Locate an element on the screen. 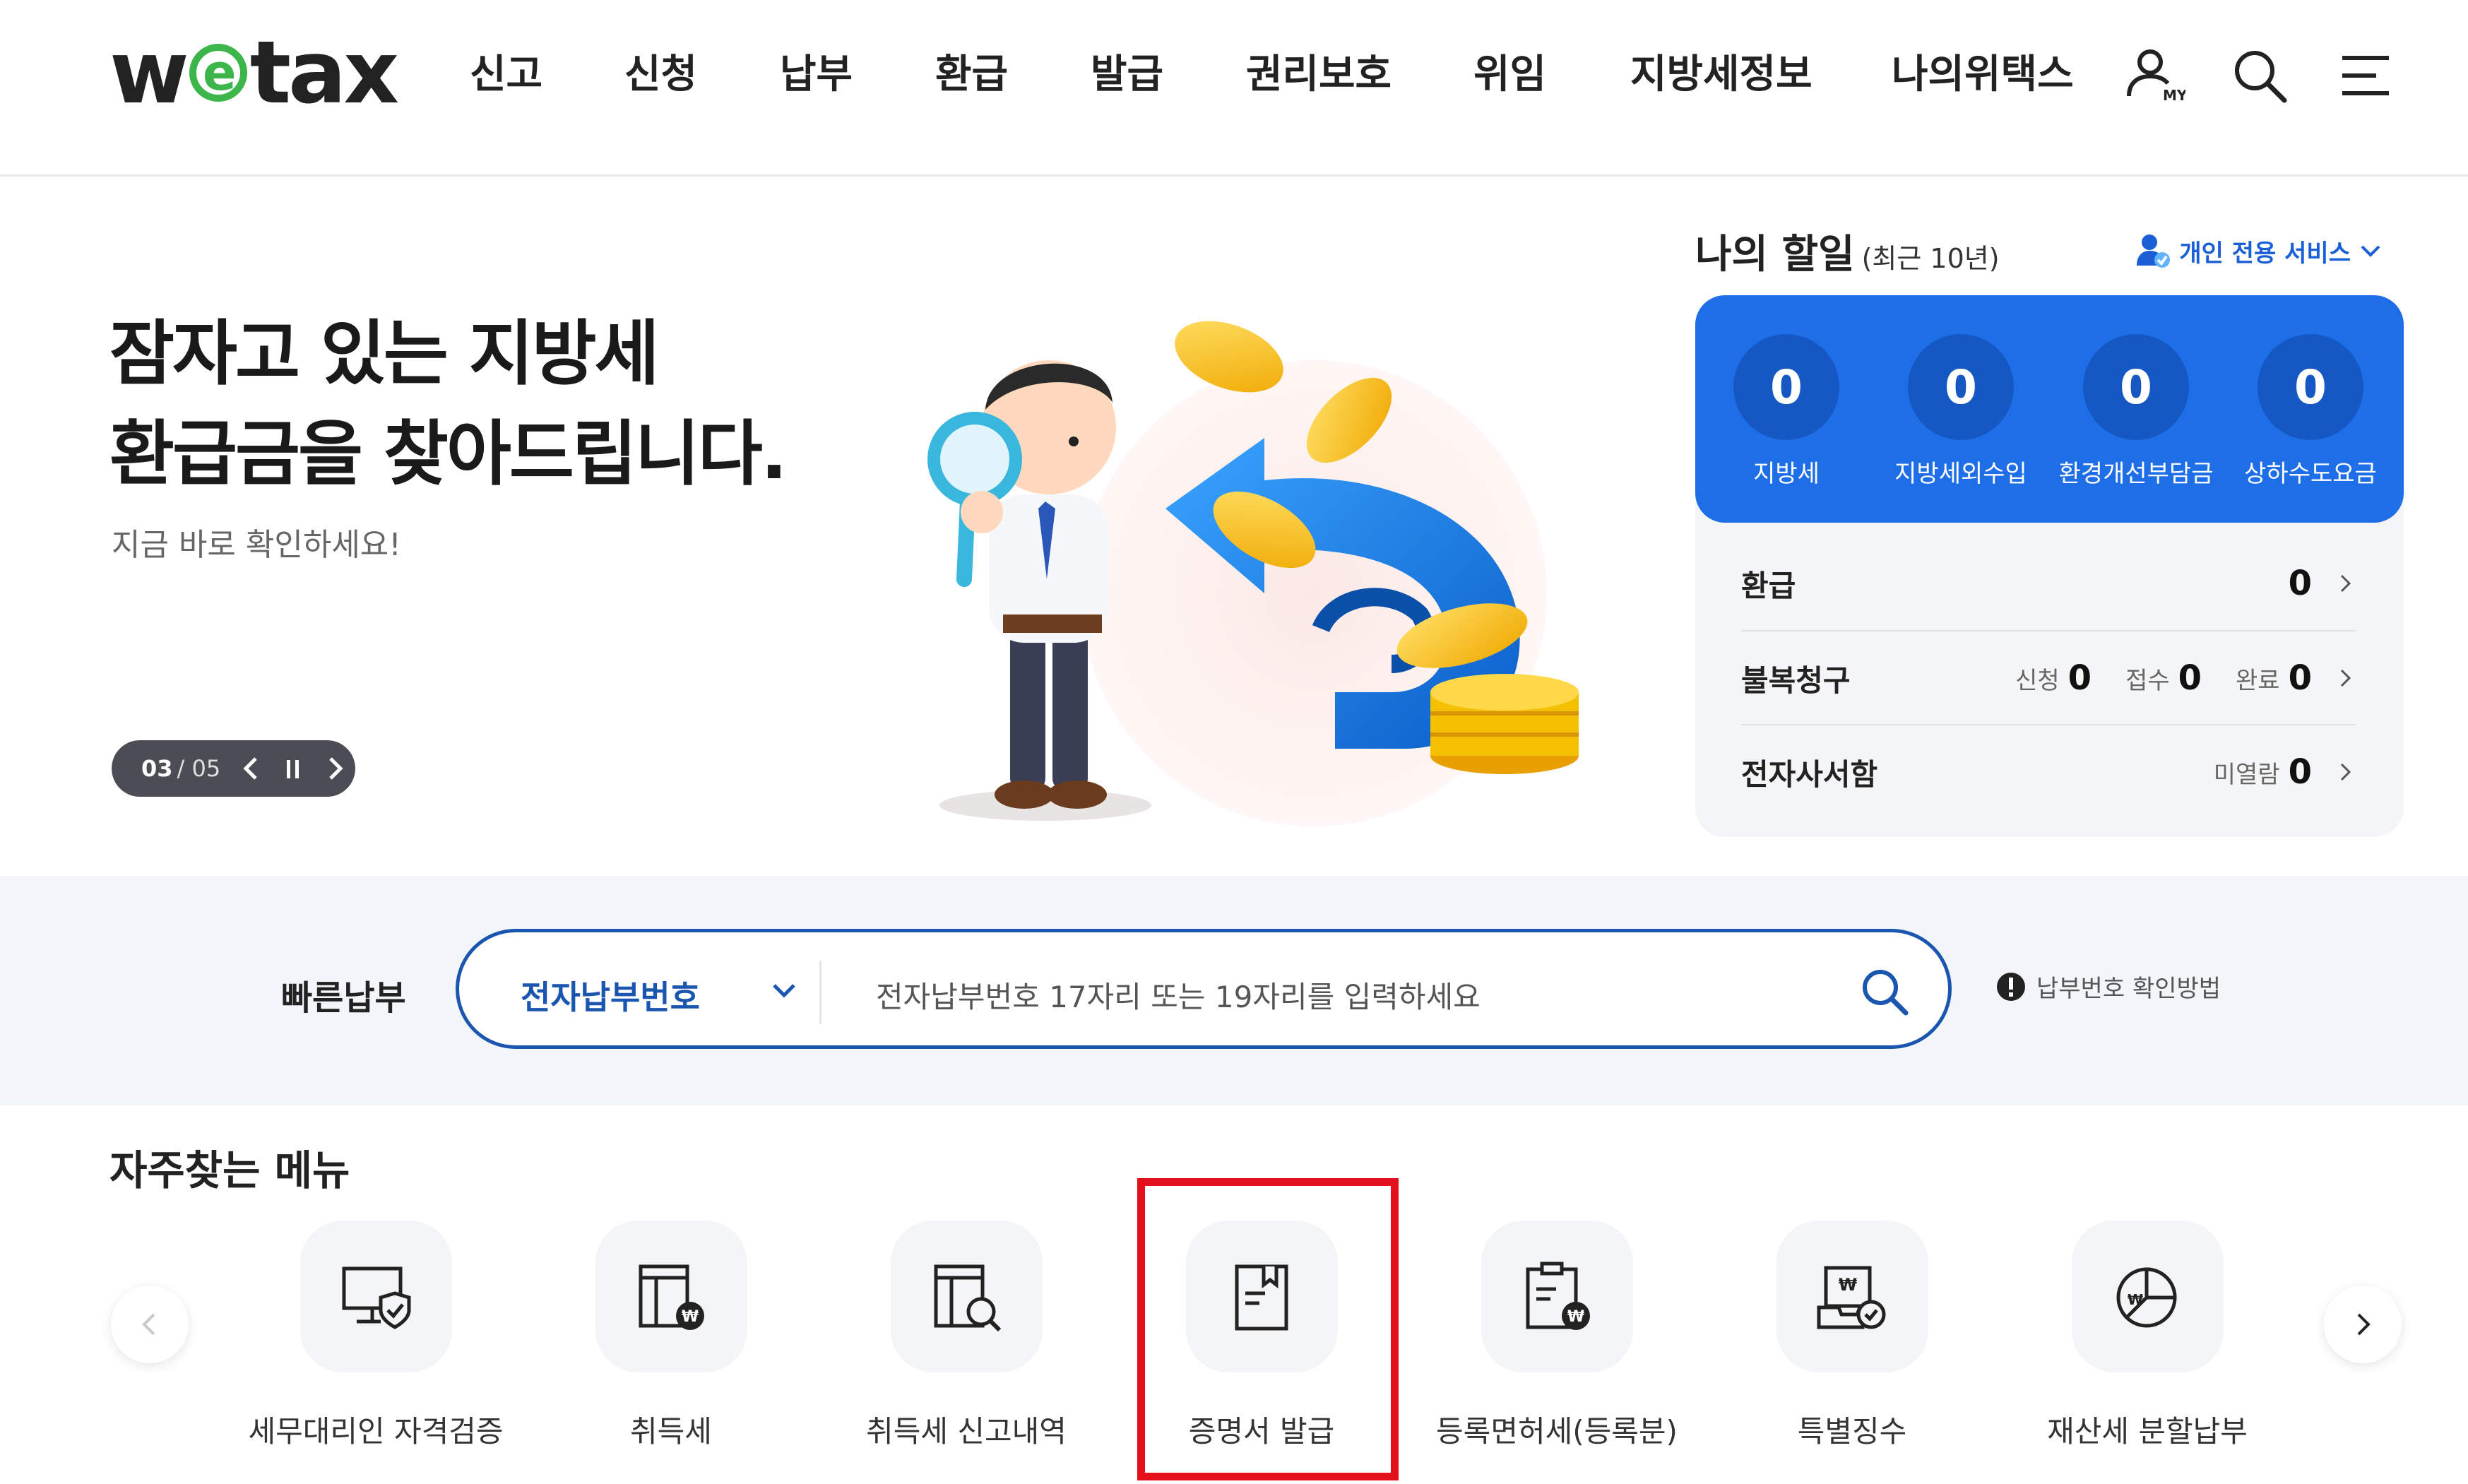  count-label: 환경개선부담금 is located at coordinates (2136, 474).